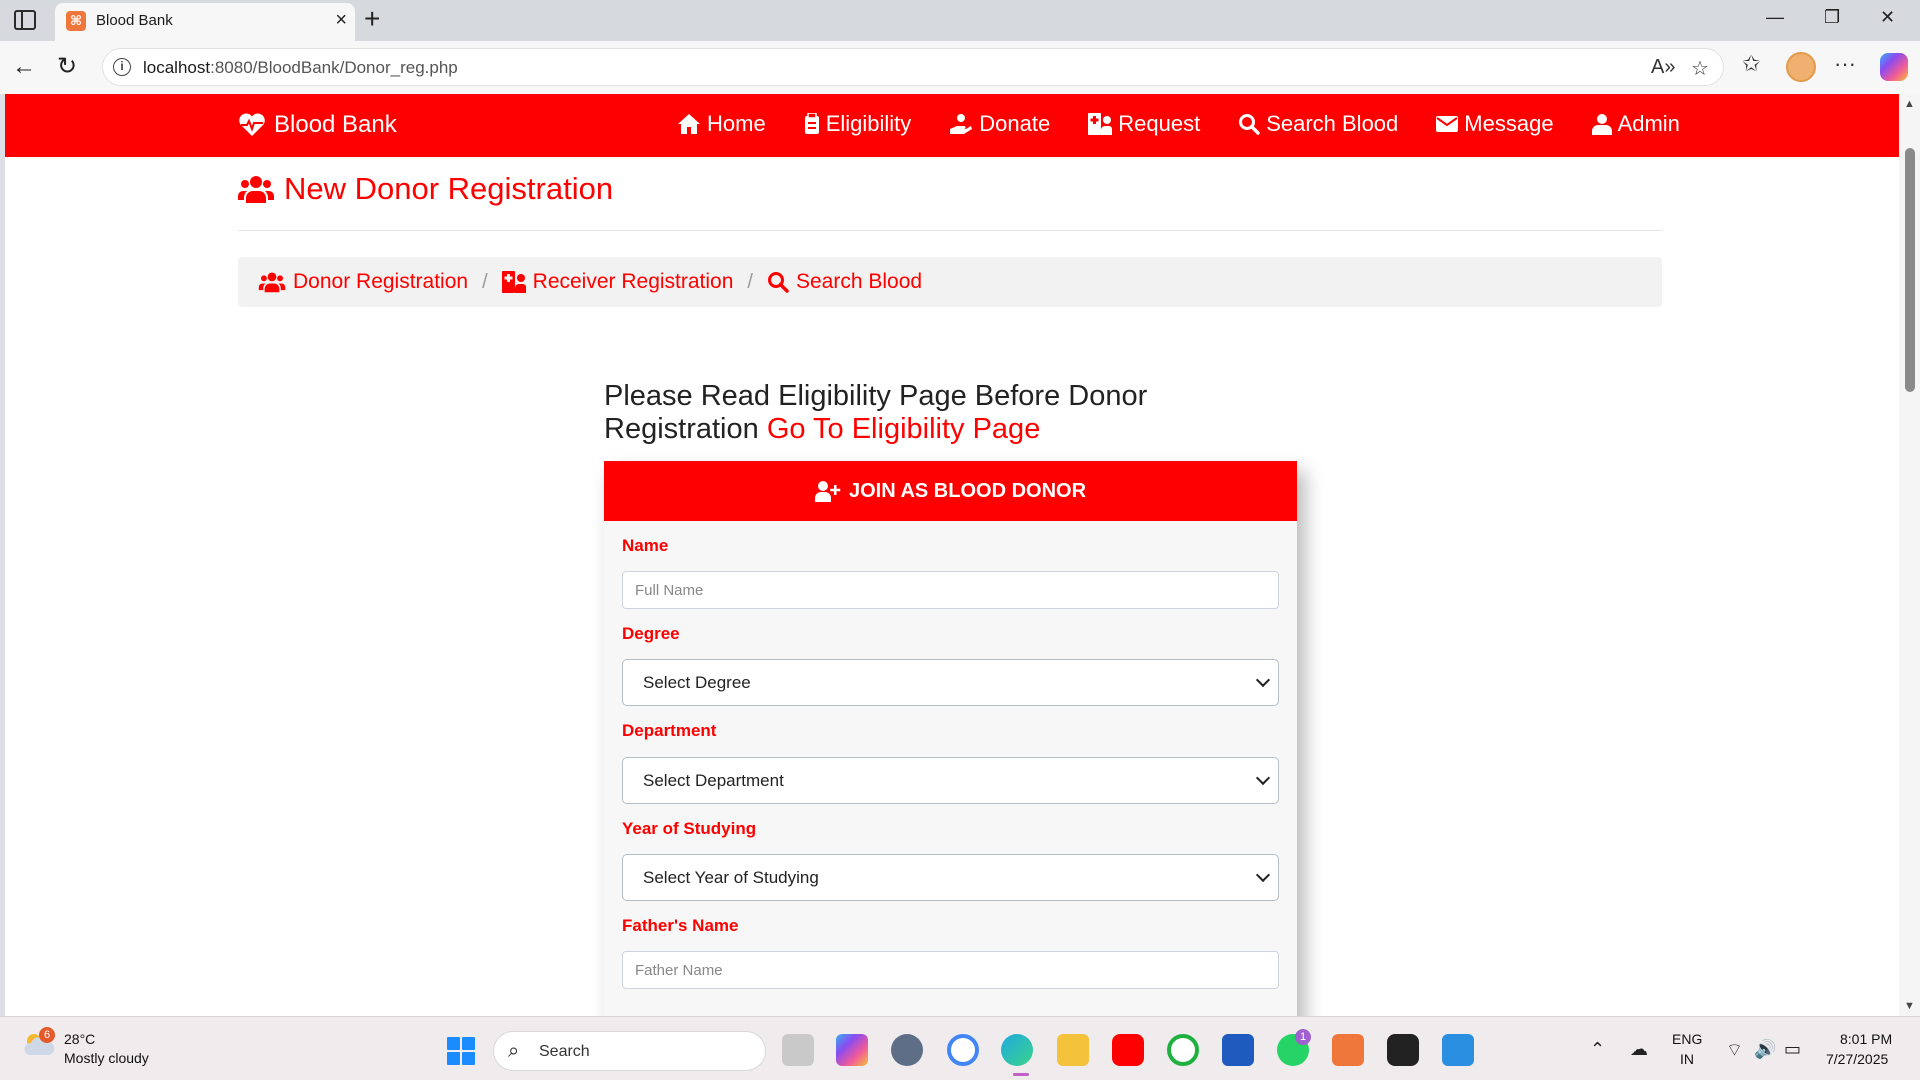  What do you see at coordinates (1639, 1049) in the screenshot?
I see `onedrive-icon: ☁` at bounding box center [1639, 1049].